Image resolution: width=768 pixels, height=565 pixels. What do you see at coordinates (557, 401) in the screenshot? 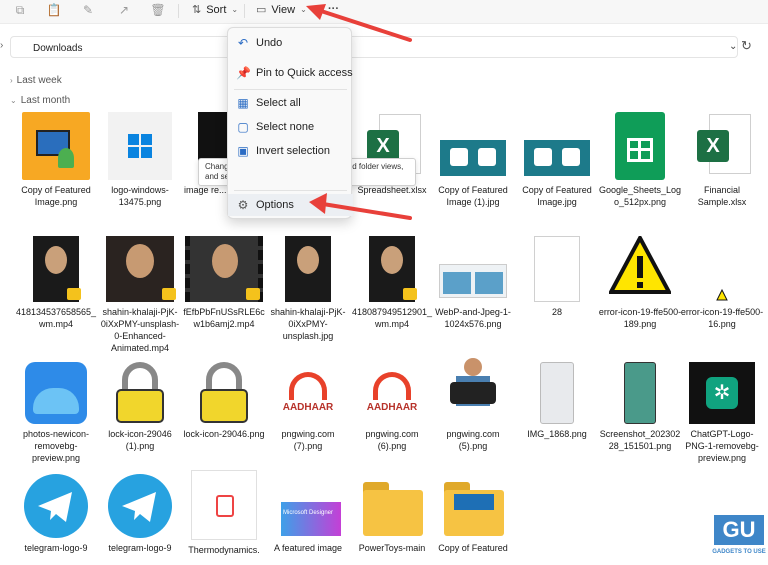
I see `file-item: IMG_1868.png` at bounding box center [557, 401].